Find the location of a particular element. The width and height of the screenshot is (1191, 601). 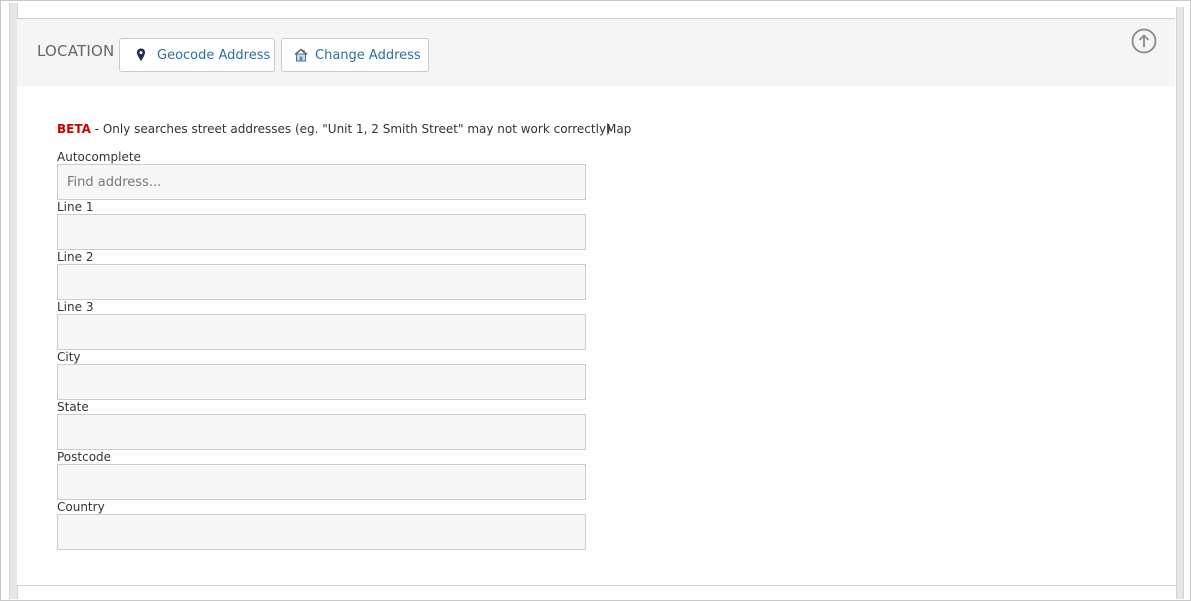

change-address-button: Change Address is located at coordinates (355, 55).